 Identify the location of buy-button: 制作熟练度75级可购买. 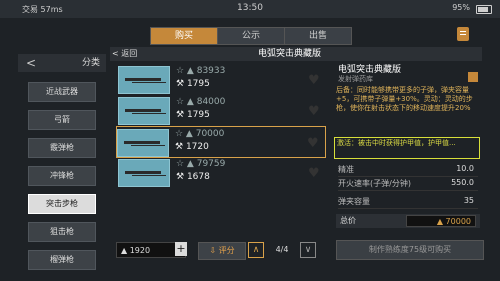
(410, 250).